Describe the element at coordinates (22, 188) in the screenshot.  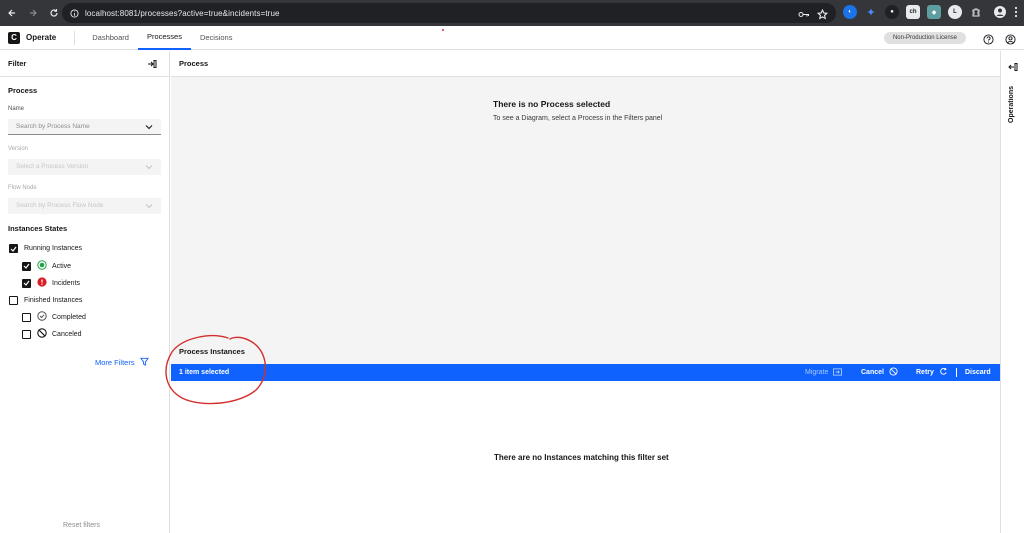
I see `flow-node-label: Flow Node` at that location.